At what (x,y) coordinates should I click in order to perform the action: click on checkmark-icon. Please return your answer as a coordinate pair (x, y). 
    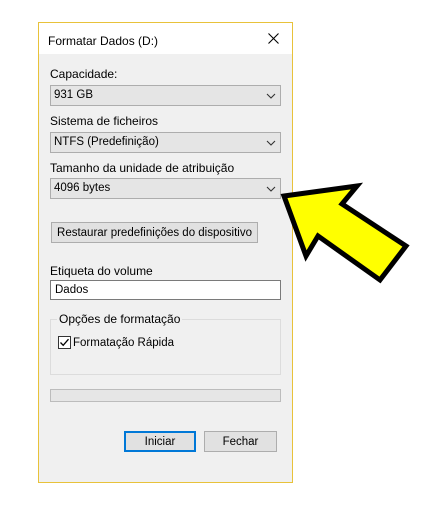
    Looking at the image, I should click on (64, 342).